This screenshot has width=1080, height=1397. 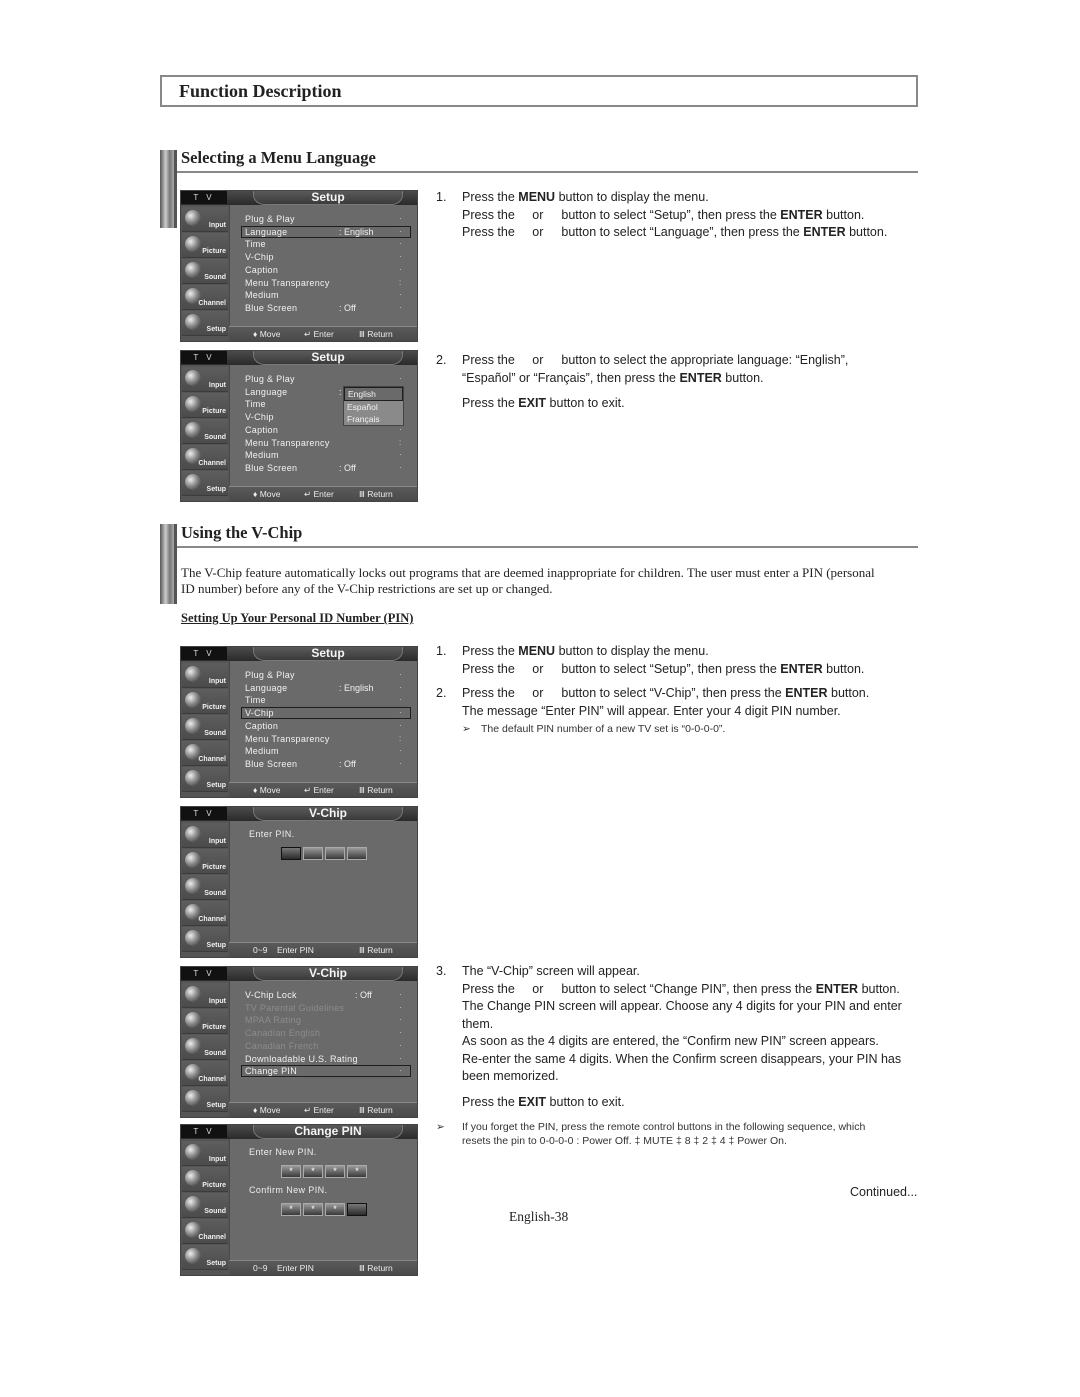 What do you see at coordinates (357, 1209) in the screenshot?
I see `confirm-pin-digit-box` at bounding box center [357, 1209].